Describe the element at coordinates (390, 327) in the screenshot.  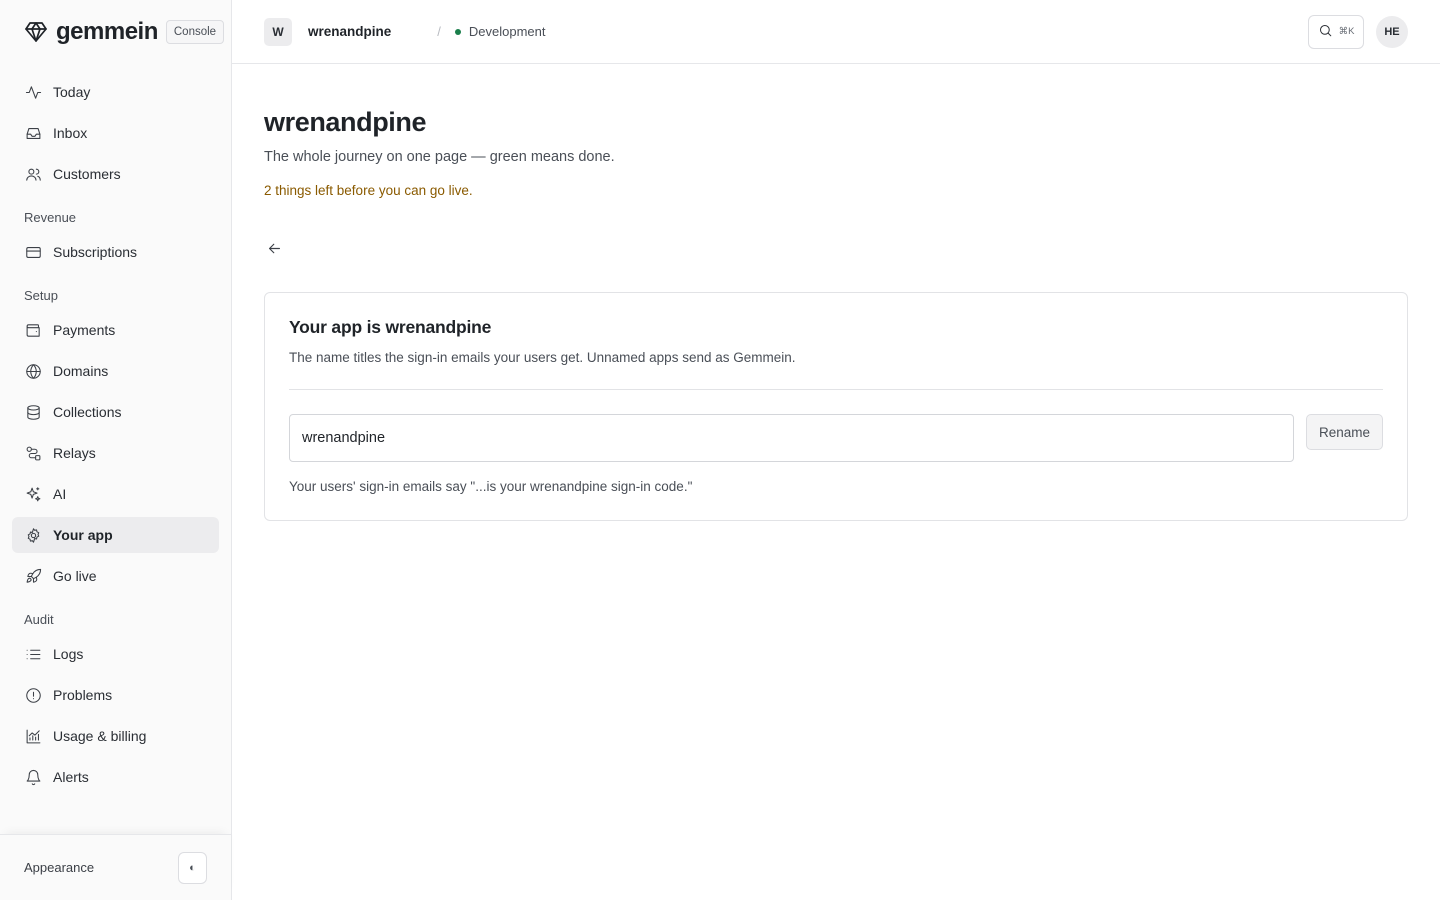
I see `card-title: Your app is wrenandpine` at that location.